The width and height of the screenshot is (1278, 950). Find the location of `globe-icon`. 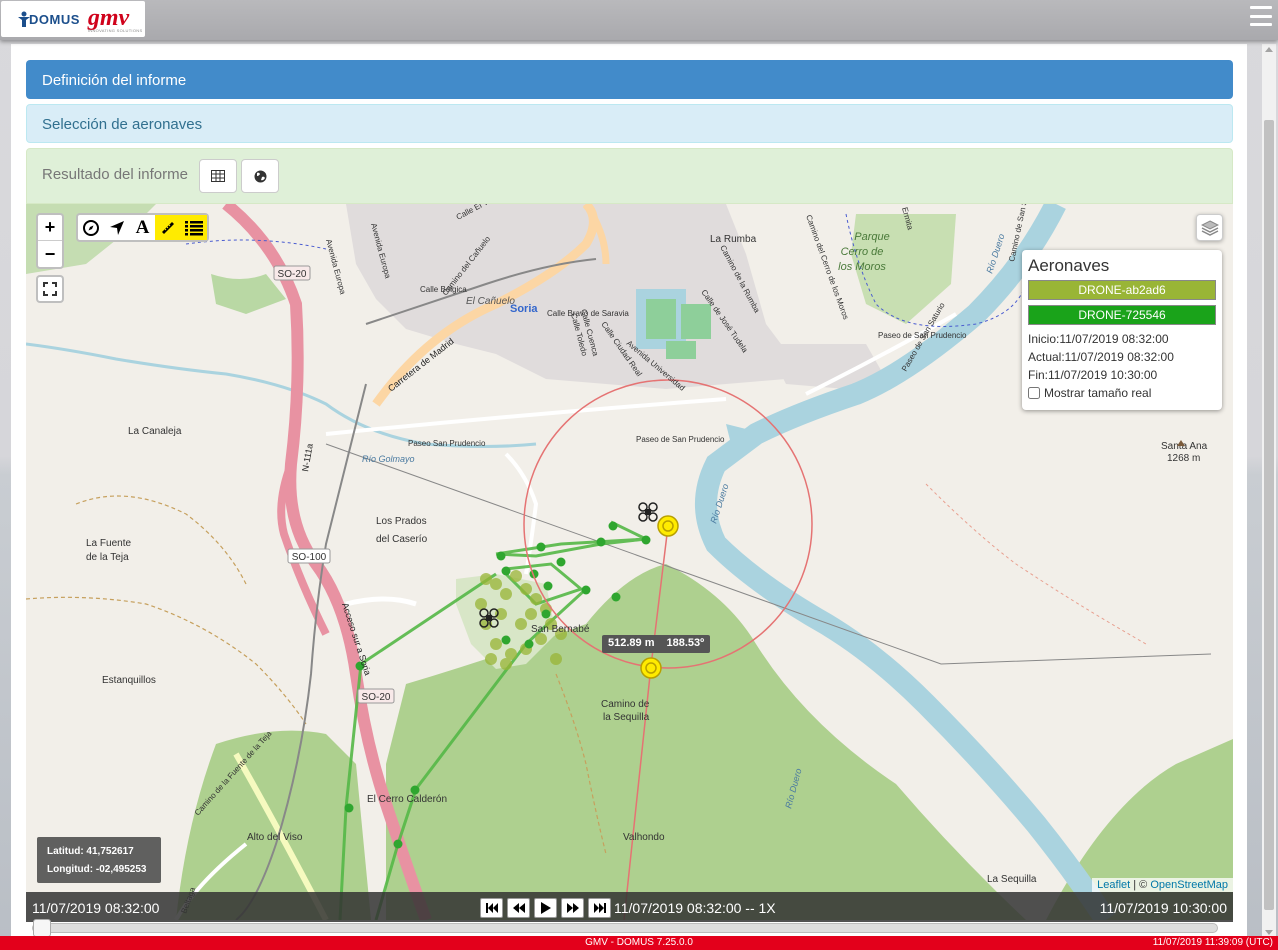

globe-icon is located at coordinates (260, 176).